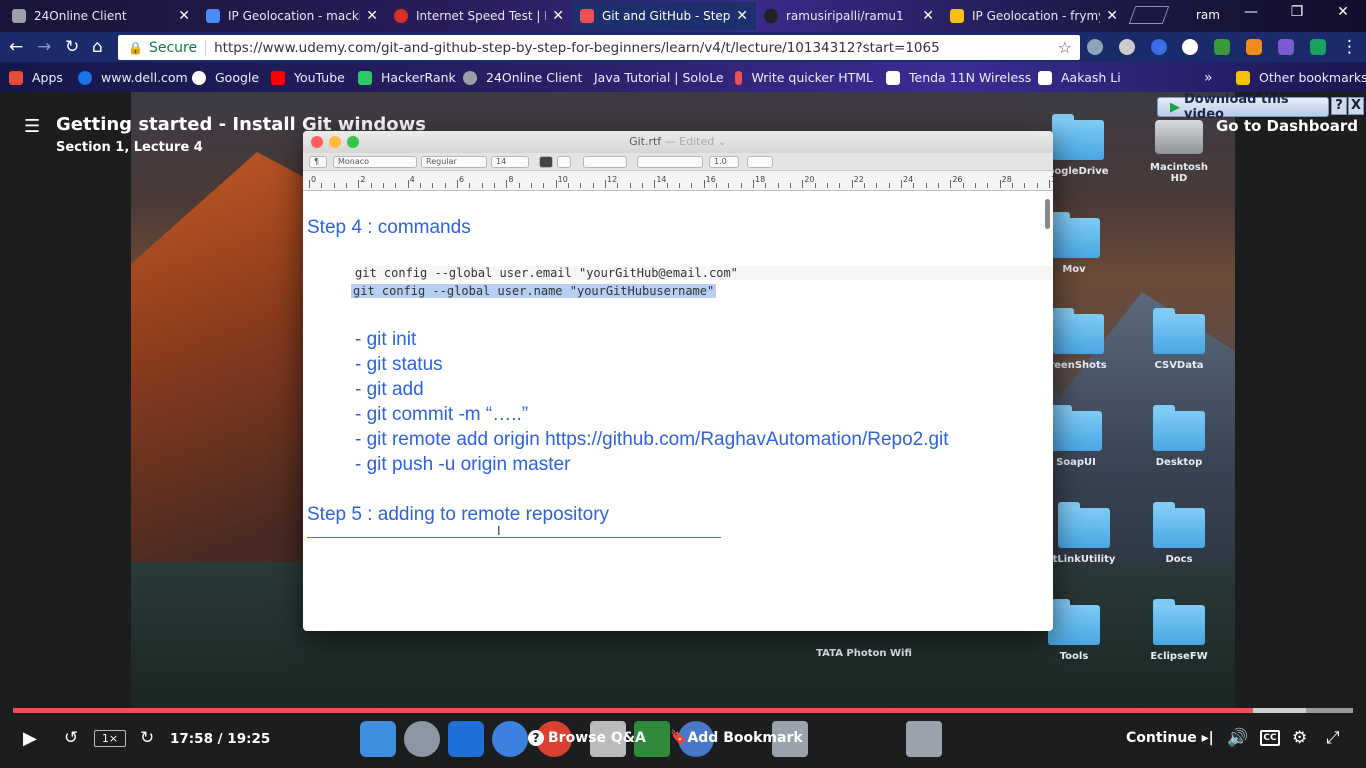 The width and height of the screenshot is (1366, 768). I want to click on ruler-number: 30, so click(1052, 179).